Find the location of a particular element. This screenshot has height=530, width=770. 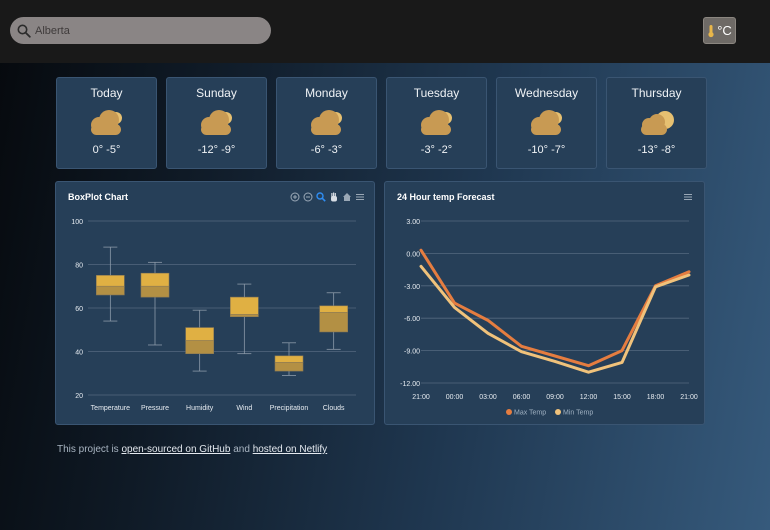

x-category-label: Humidity is located at coordinates (200, 408).